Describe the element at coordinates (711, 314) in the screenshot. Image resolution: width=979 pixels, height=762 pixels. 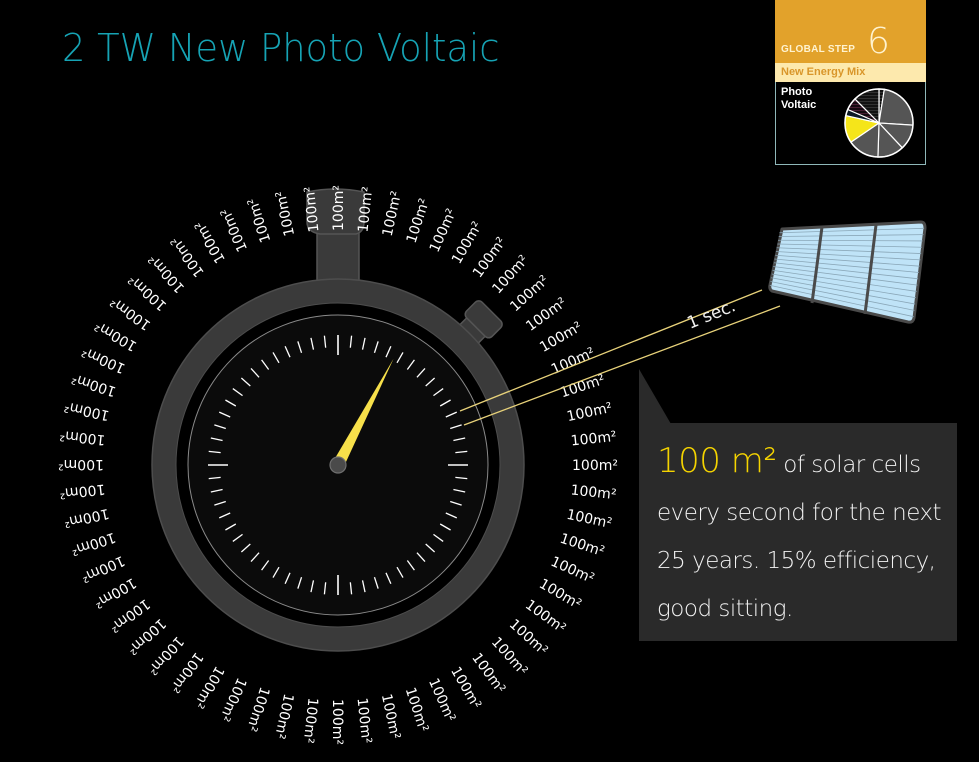
I see `one-second-label: 1 sec.` at that location.